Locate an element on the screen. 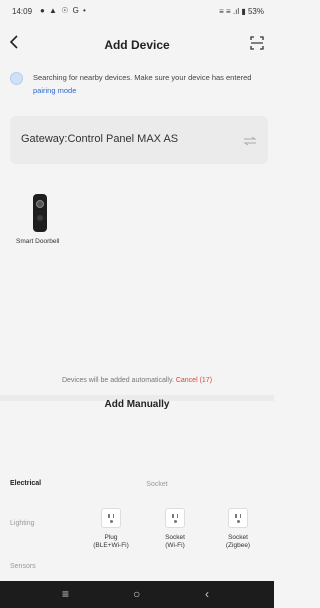  device-tile-label: Socket (Zigbee) is located at coordinates (238, 541).